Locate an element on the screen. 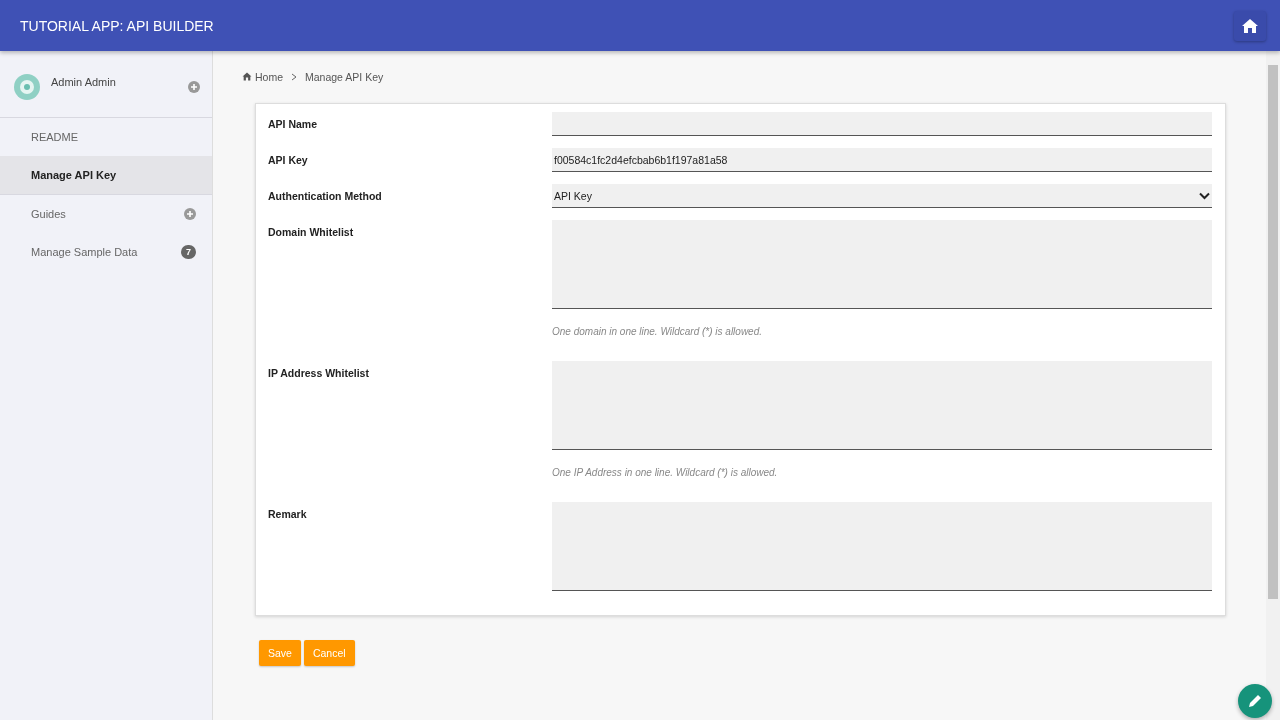  caret-icon is located at coordinates (1204, 195).